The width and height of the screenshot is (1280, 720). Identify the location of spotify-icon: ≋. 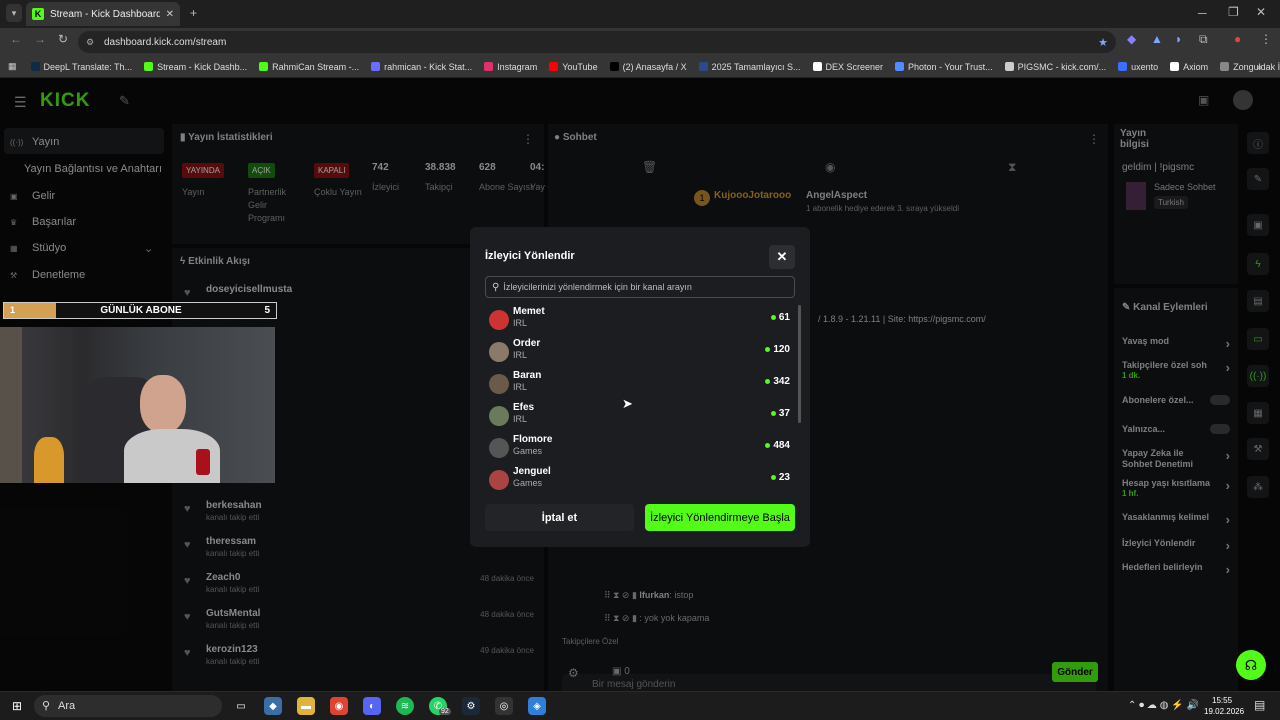
(405, 706).